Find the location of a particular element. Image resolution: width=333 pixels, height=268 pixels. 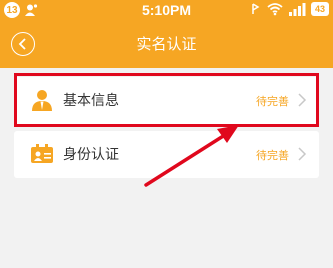

arrow-annotation is located at coordinates (191, 156).